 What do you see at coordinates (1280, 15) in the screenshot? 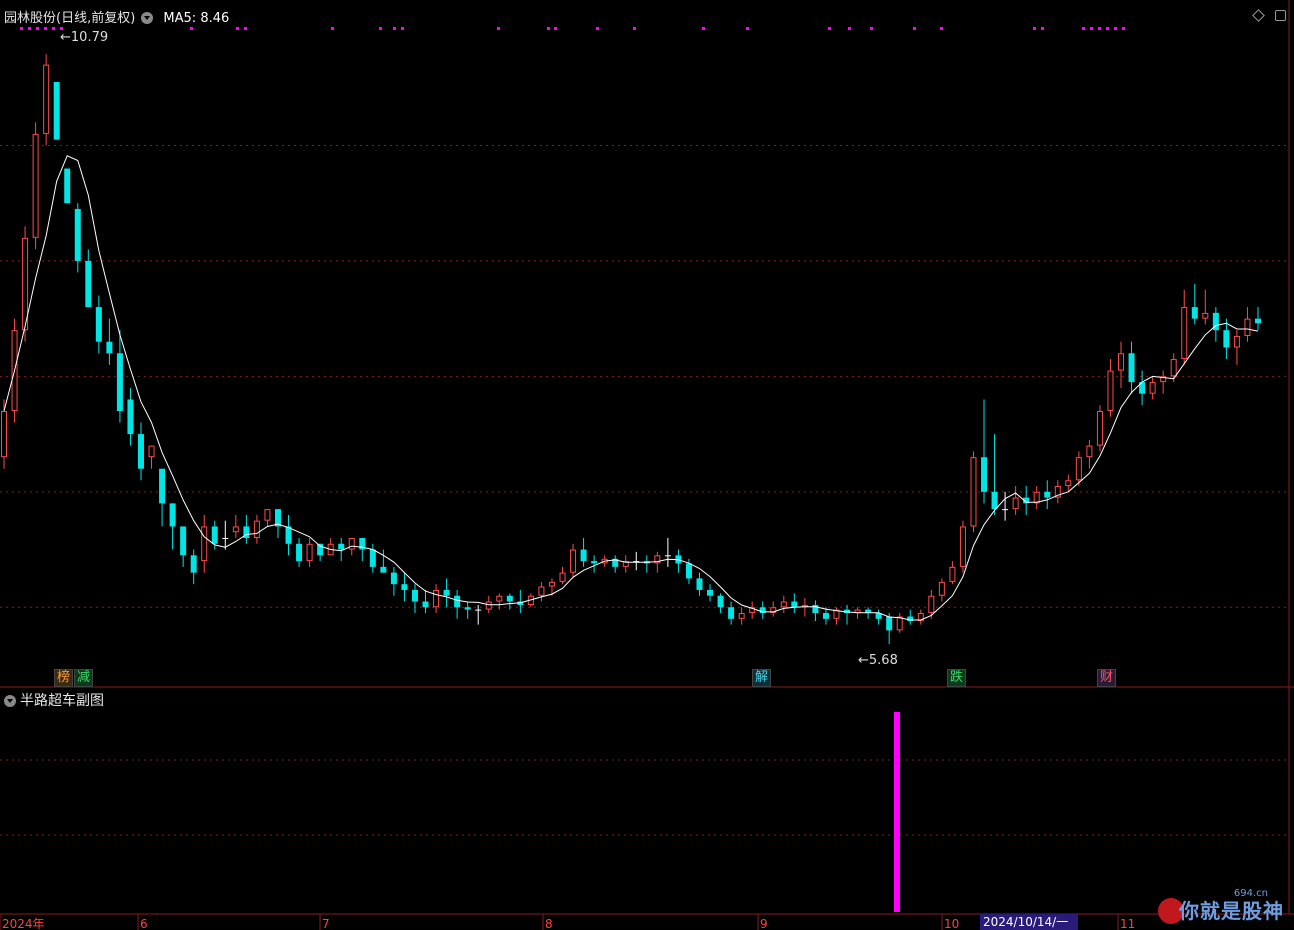
I see `square-icon` at bounding box center [1280, 15].